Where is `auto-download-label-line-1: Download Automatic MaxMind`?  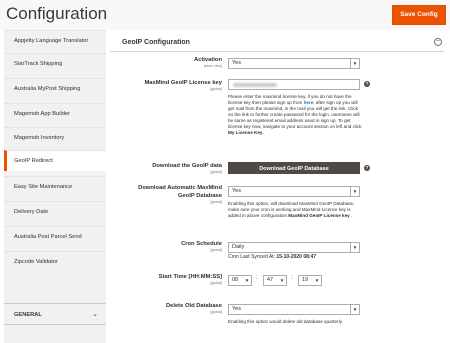
auto-download-label-line-1: Download Automatic MaxMind is located at coordinates (180, 188).